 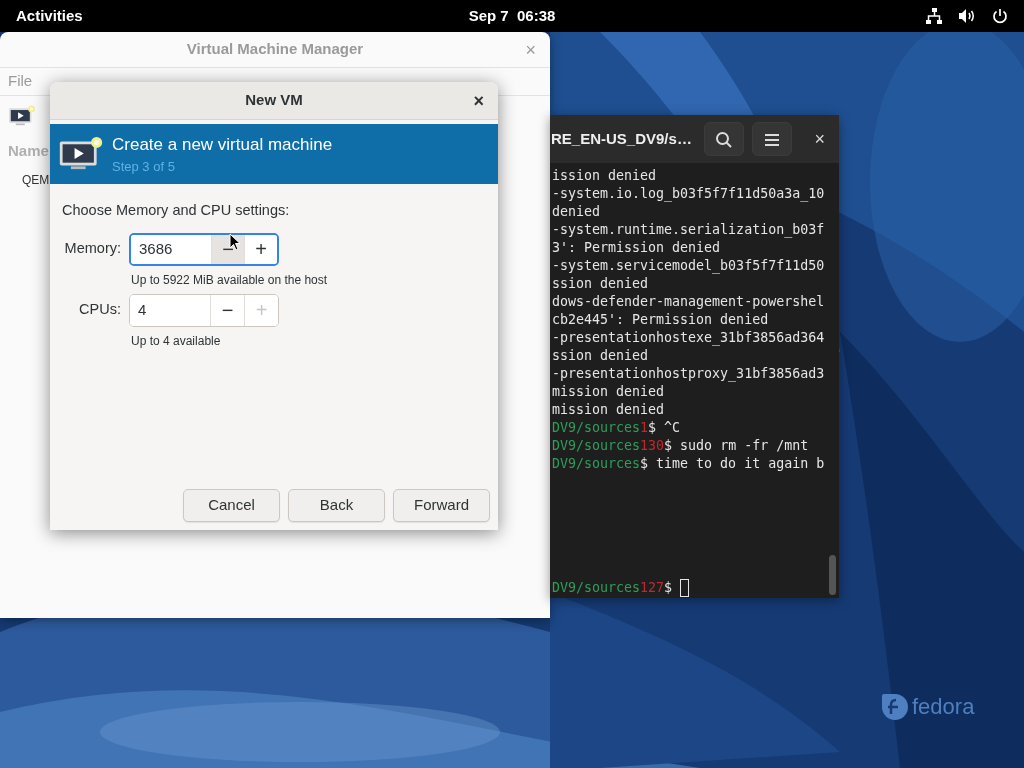 What do you see at coordinates (222, 144) in the screenshot?
I see `header-title: Create a new virtual machine` at bounding box center [222, 144].